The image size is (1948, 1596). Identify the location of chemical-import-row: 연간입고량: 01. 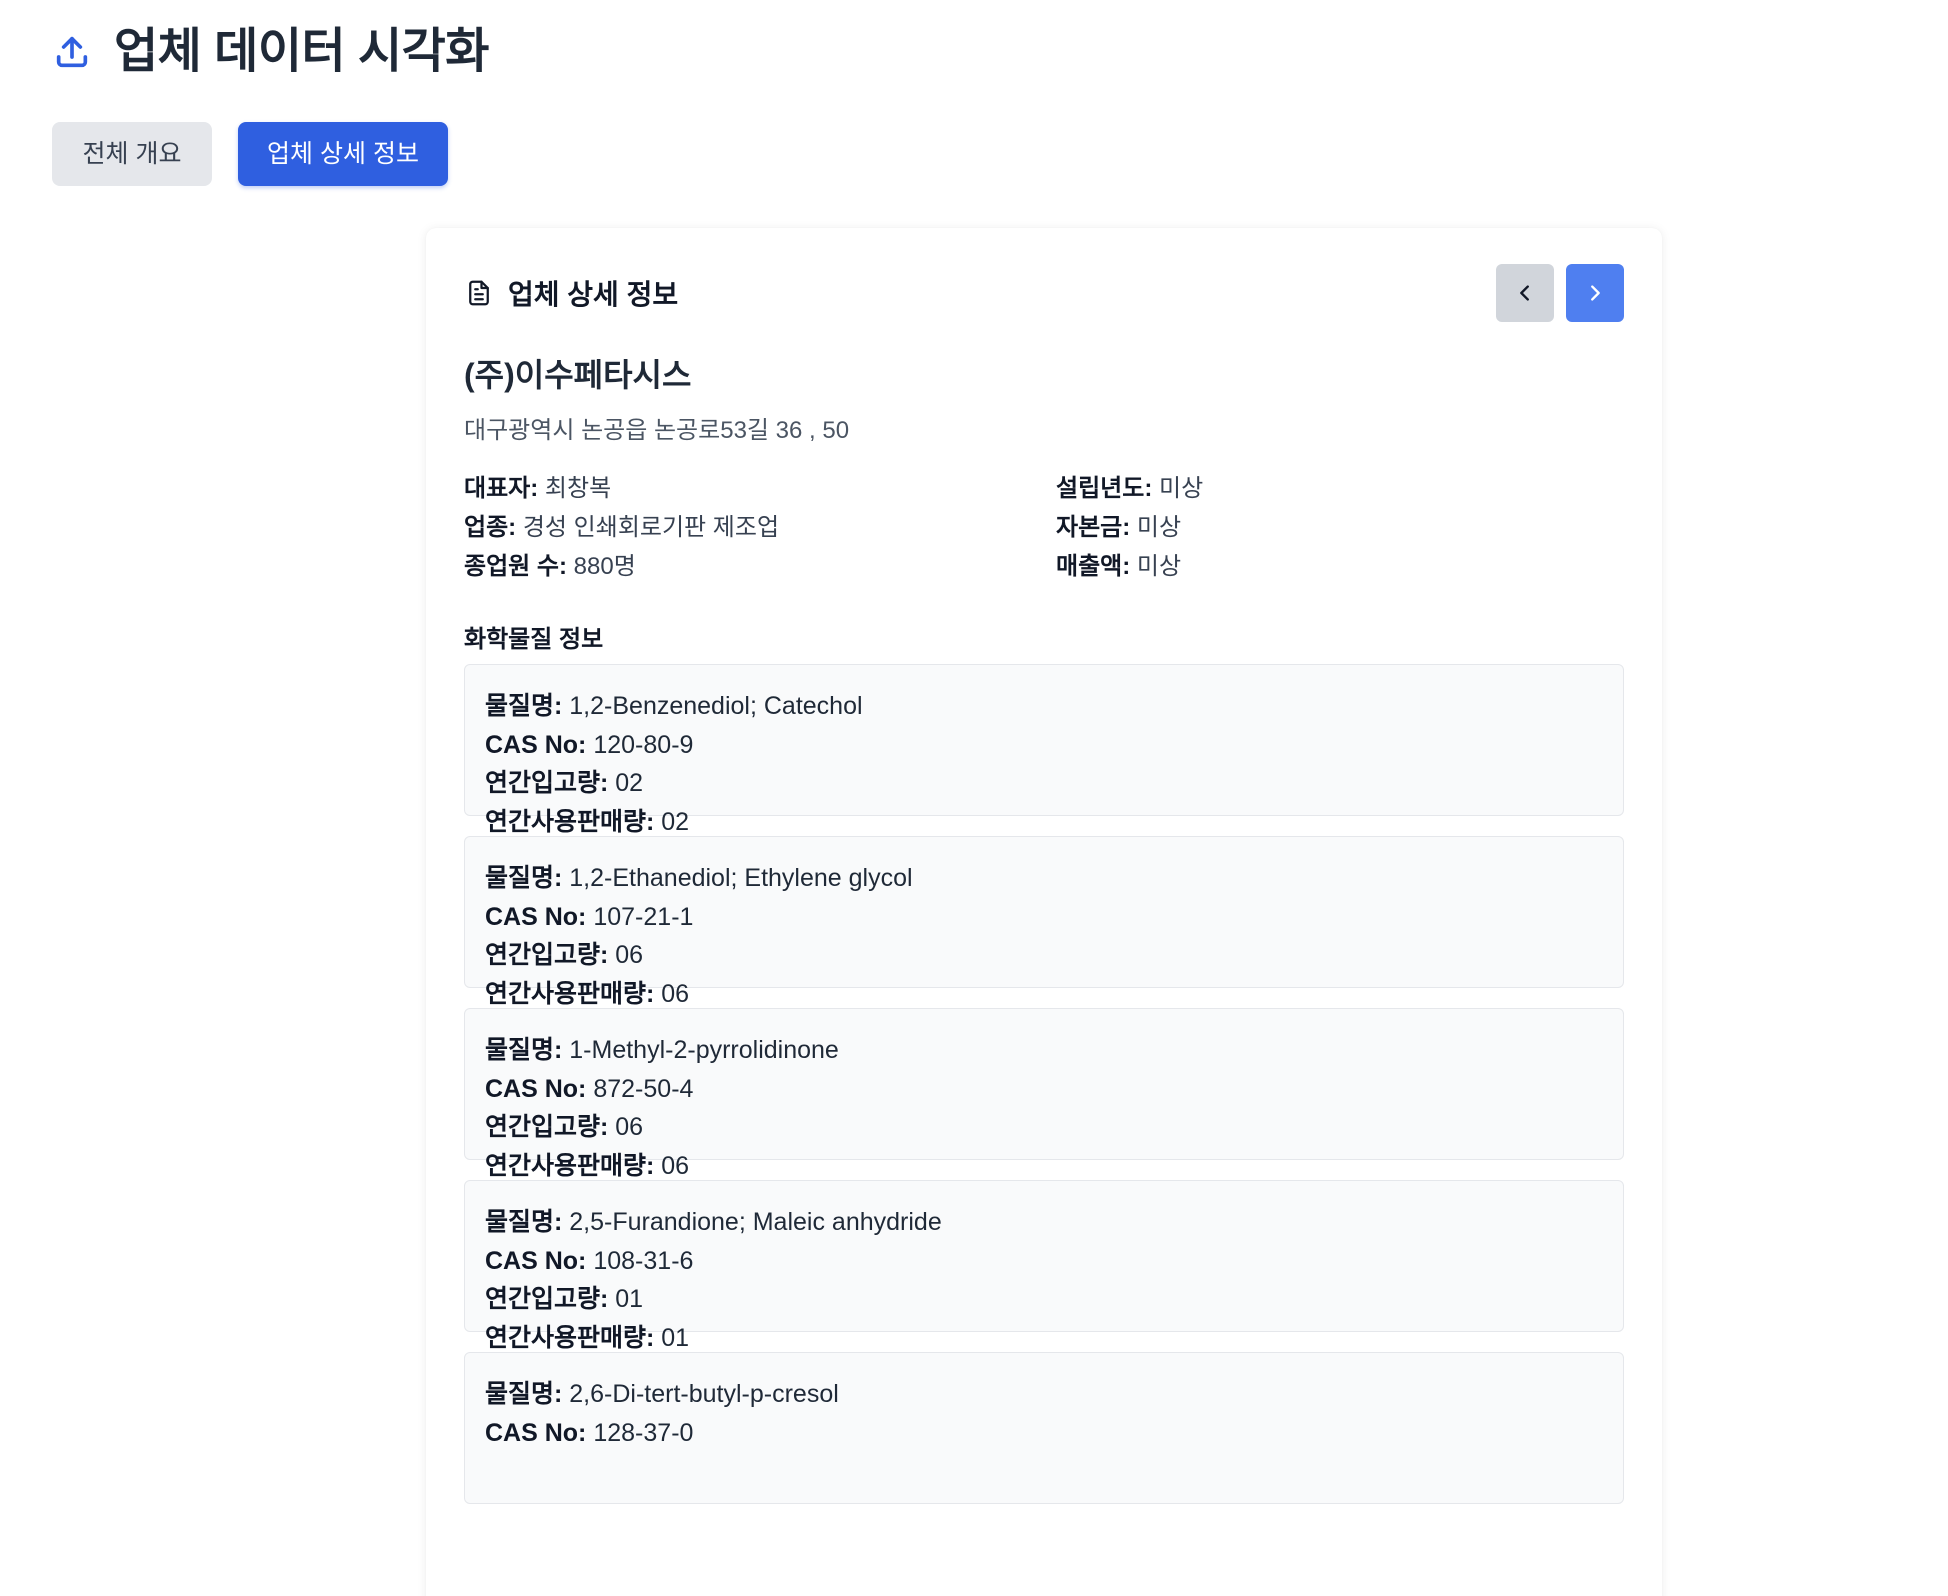
(1044, 1299).